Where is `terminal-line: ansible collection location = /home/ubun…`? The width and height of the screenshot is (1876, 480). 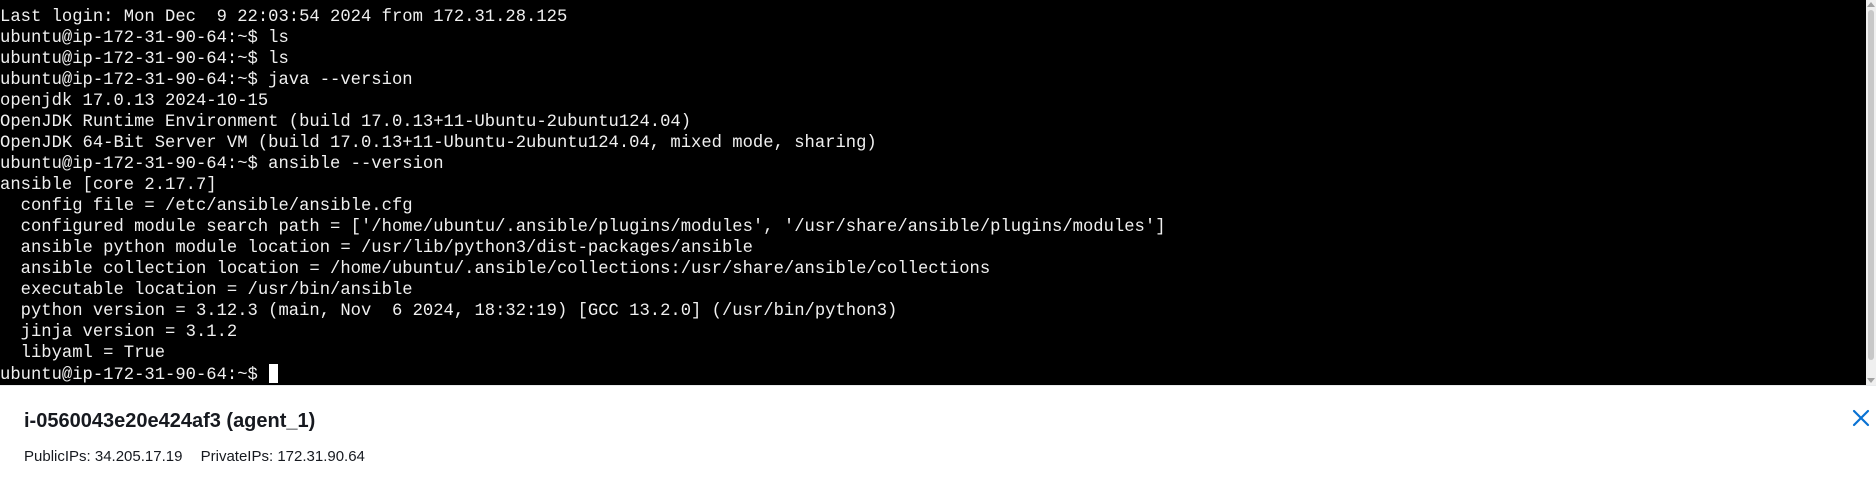
terminal-line: ansible collection location = /home/ubun… is located at coordinates (495, 269).